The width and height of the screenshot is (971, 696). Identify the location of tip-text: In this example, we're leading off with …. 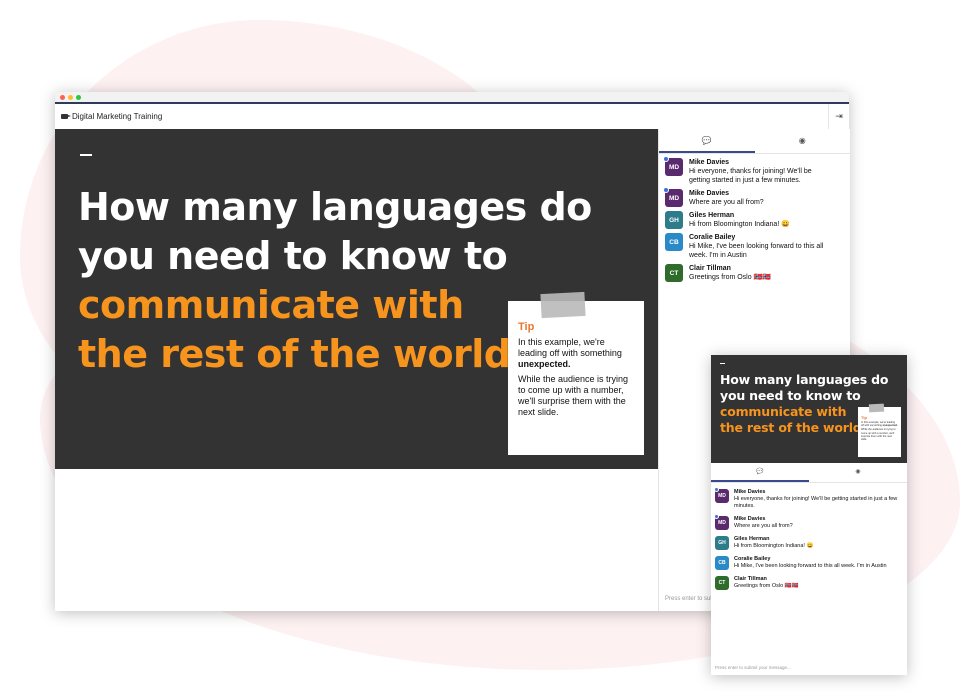
(570, 347).